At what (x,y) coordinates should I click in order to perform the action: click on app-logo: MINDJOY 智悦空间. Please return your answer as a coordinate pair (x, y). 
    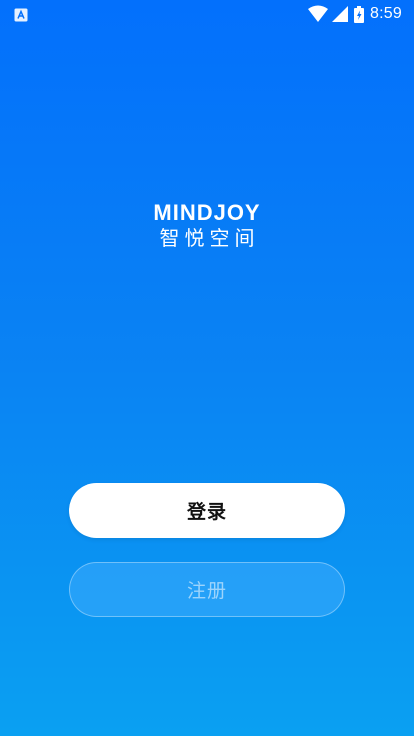
    Looking at the image, I should click on (207, 225).